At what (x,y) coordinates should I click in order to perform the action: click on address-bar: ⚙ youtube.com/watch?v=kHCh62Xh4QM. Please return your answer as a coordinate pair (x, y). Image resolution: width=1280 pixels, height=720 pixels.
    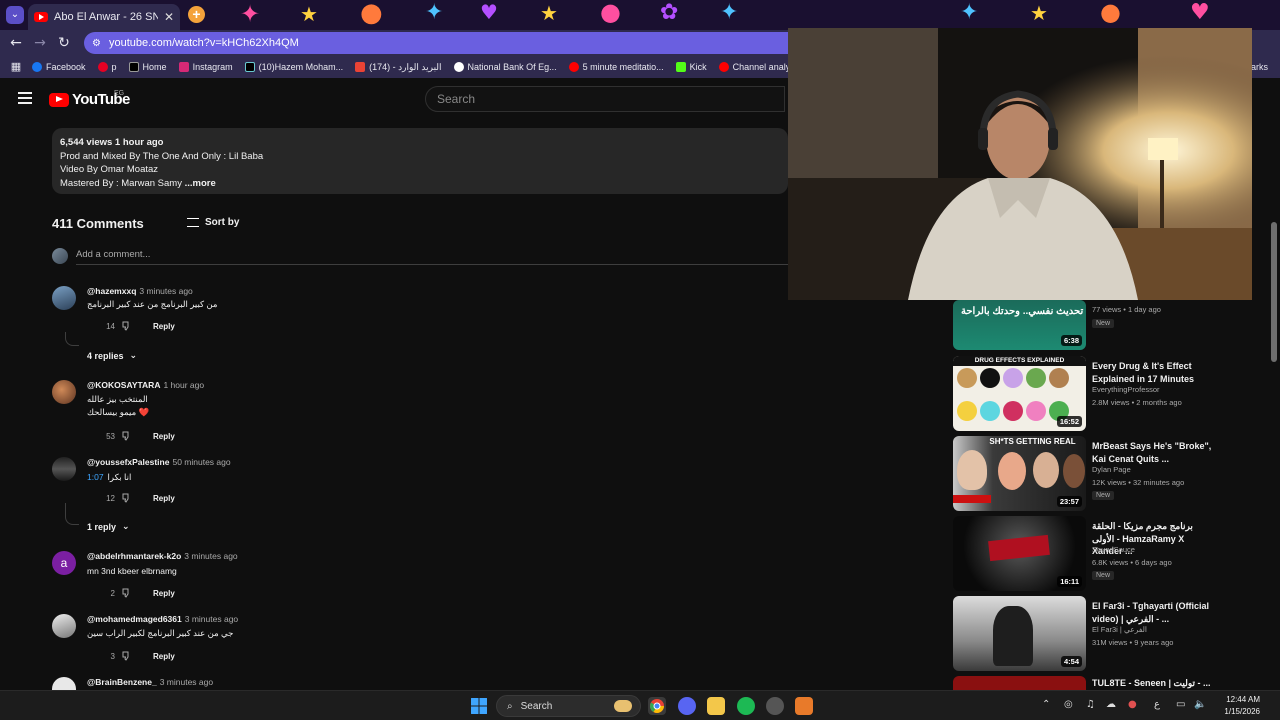
    Looking at the image, I should click on (444, 43).